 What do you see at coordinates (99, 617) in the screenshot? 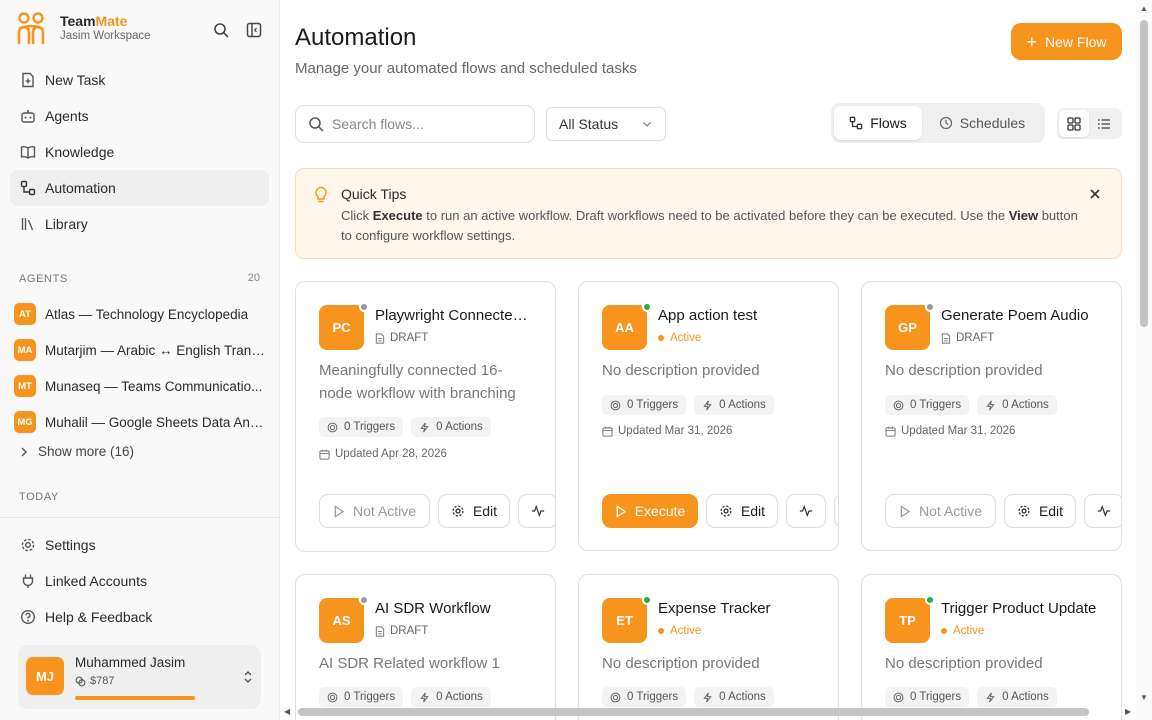
I see `sidebar-item-label: Help & Feedback` at bounding box center [99, 617].